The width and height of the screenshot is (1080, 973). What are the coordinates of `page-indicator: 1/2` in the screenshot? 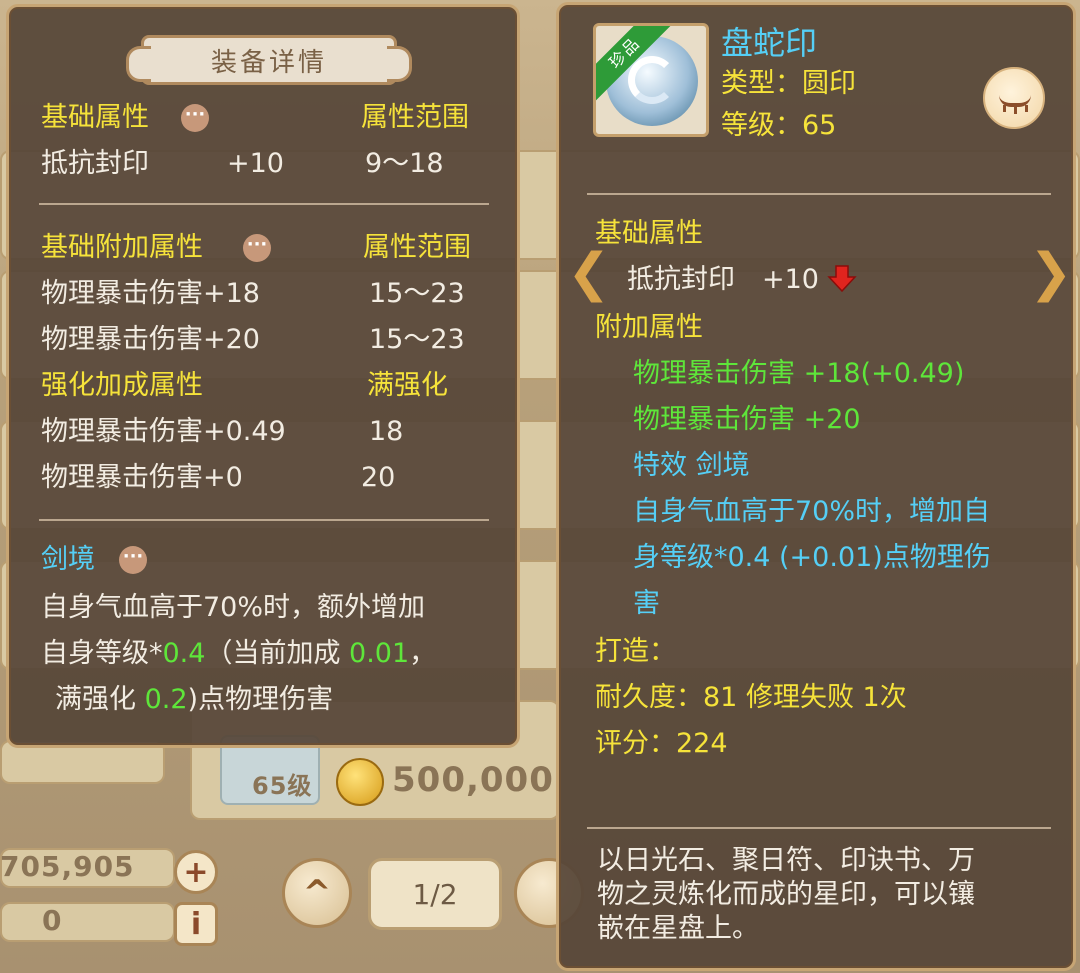 It's located at (435, 894).